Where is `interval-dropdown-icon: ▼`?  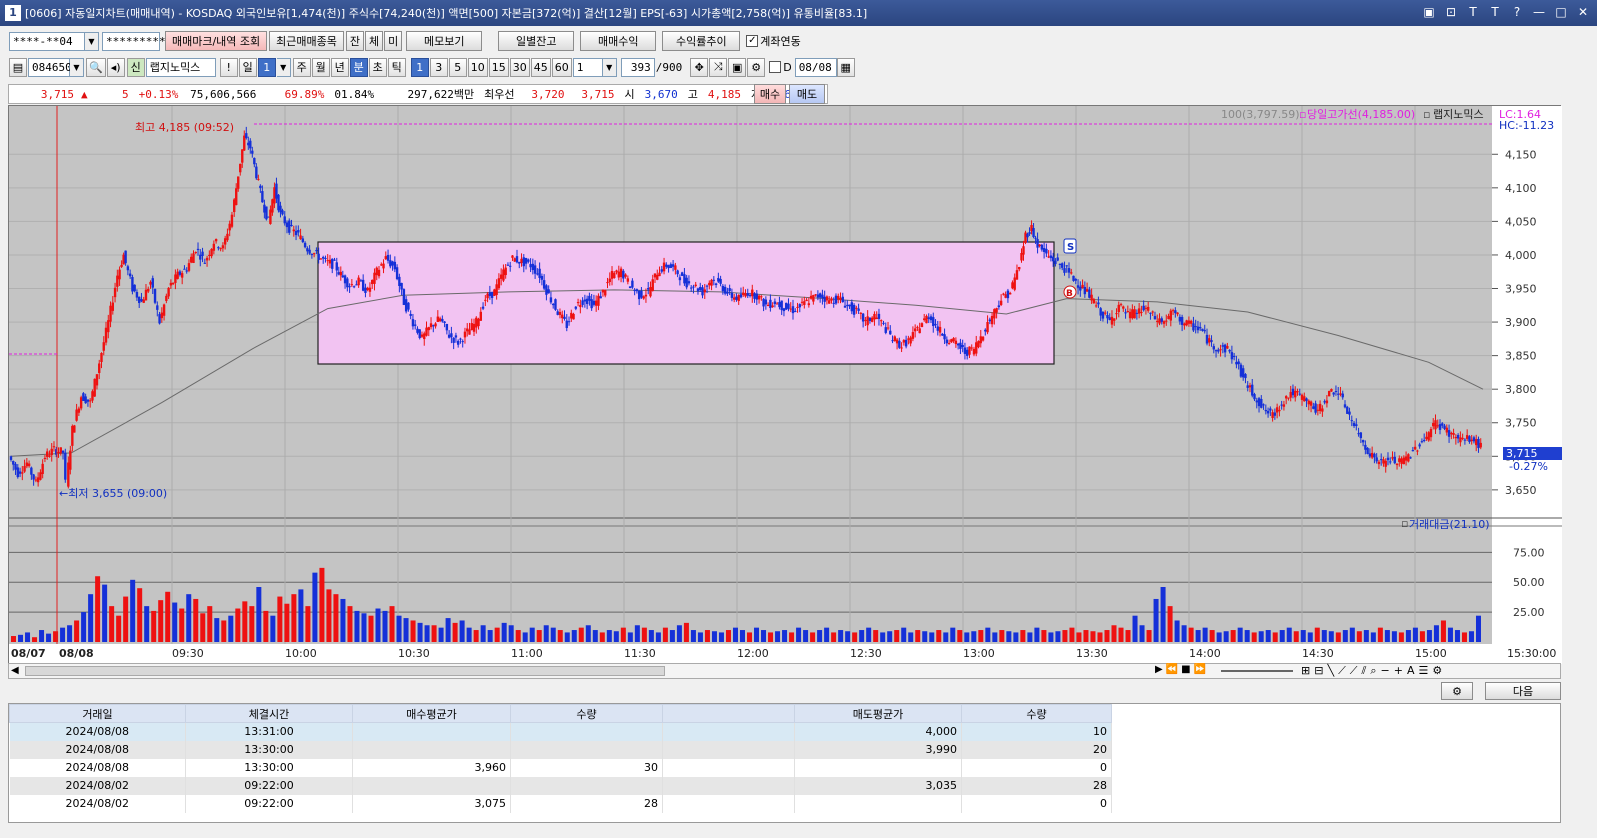 interval-dropdown-icon: ▼ is located at coordinates (609, 67).